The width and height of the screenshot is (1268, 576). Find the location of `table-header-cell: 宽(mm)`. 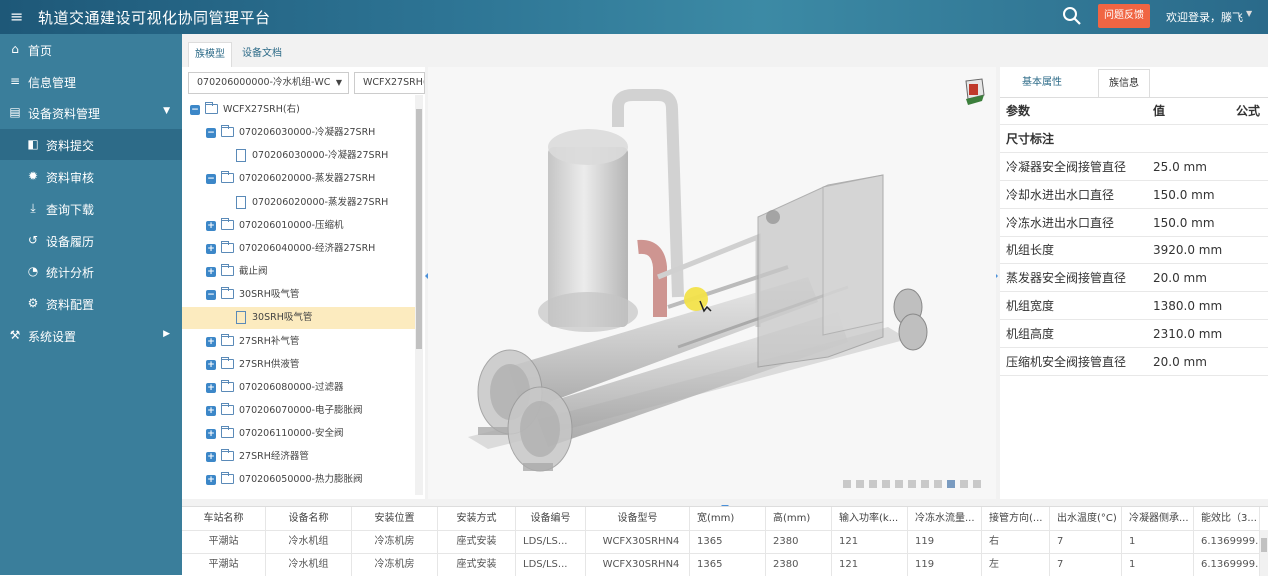

table-header-cell: 宽(mm) is located at coordinates (728, 518).